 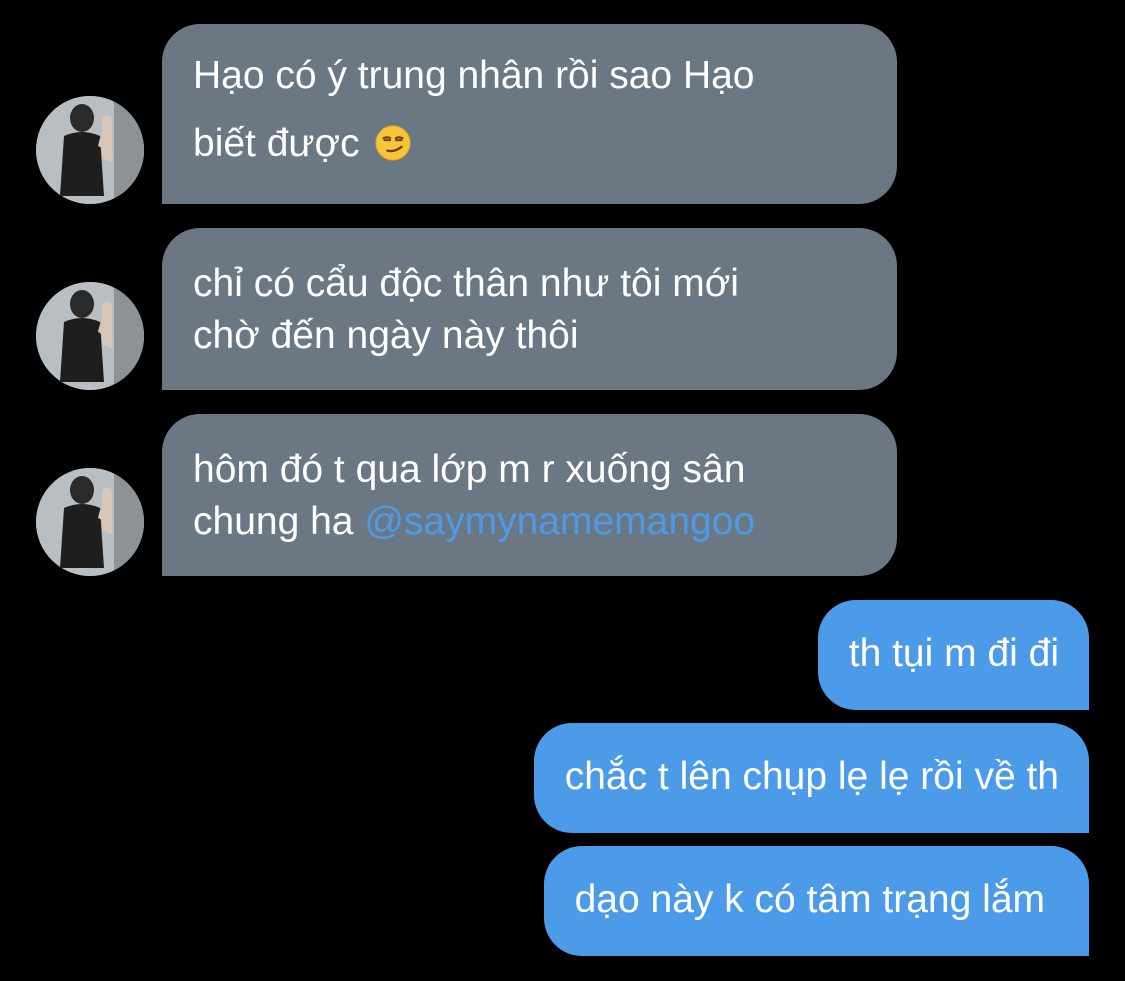 What do you see at coordinates (809, 899) in the screenshot?
I see `message-line: dạo này k có tâm trạng lắm` at bounding box center [809, 899].